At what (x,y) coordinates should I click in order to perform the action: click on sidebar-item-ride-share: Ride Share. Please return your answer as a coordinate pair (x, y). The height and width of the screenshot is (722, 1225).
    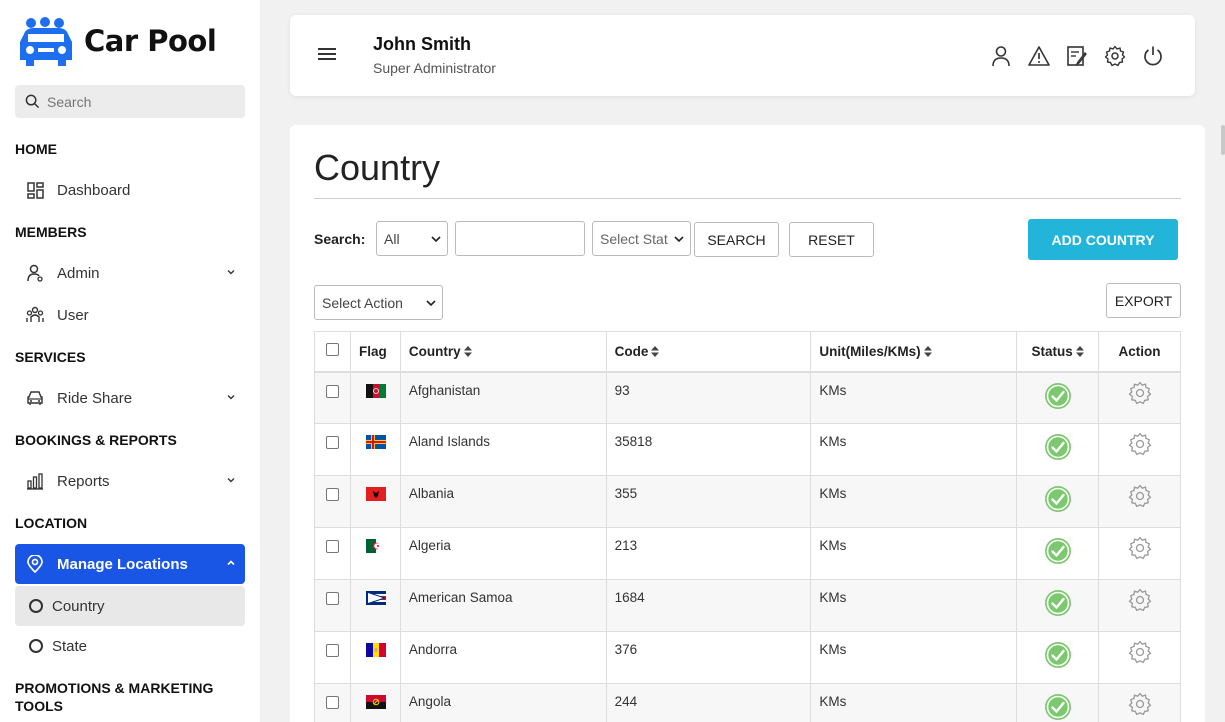
    Looking at the image, I should click on (130, 398).